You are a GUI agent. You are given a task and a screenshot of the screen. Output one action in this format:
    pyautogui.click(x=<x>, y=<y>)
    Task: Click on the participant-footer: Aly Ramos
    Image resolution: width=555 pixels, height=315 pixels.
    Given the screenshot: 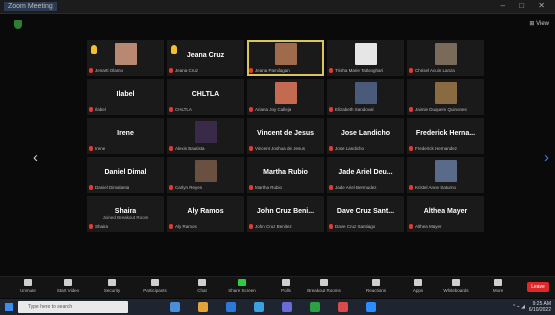 What is the action you would take?
    pyautogui.click(x=205, y=226)
    